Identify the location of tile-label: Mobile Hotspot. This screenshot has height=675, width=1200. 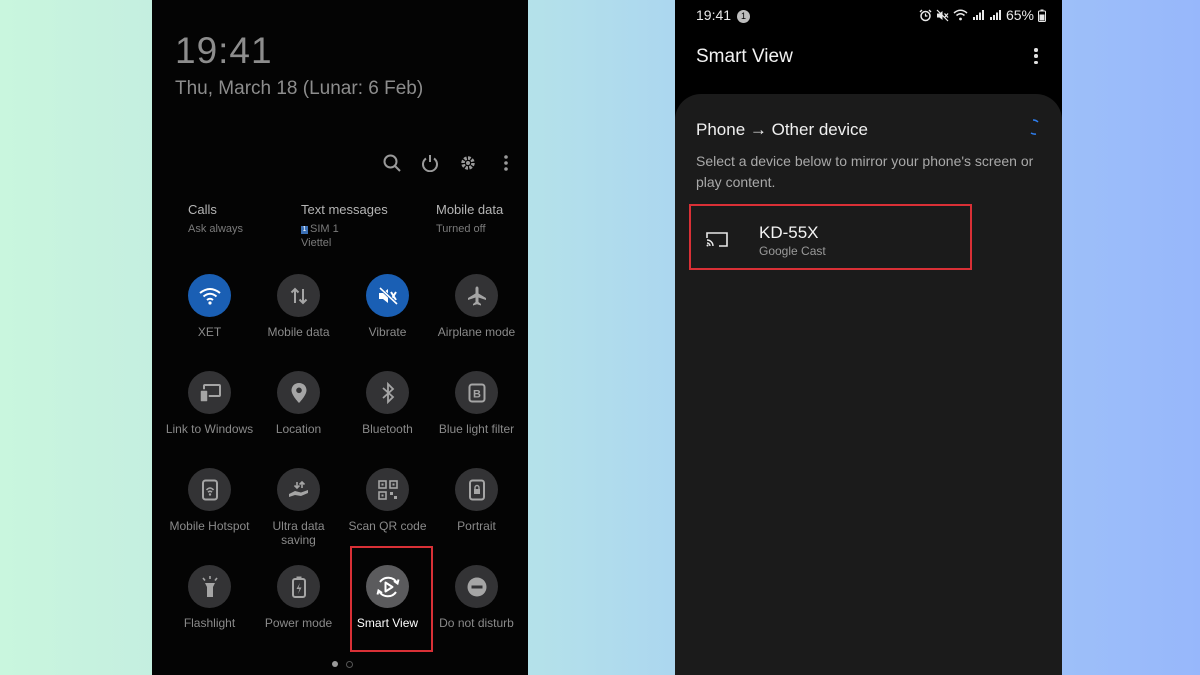
(209, 526).